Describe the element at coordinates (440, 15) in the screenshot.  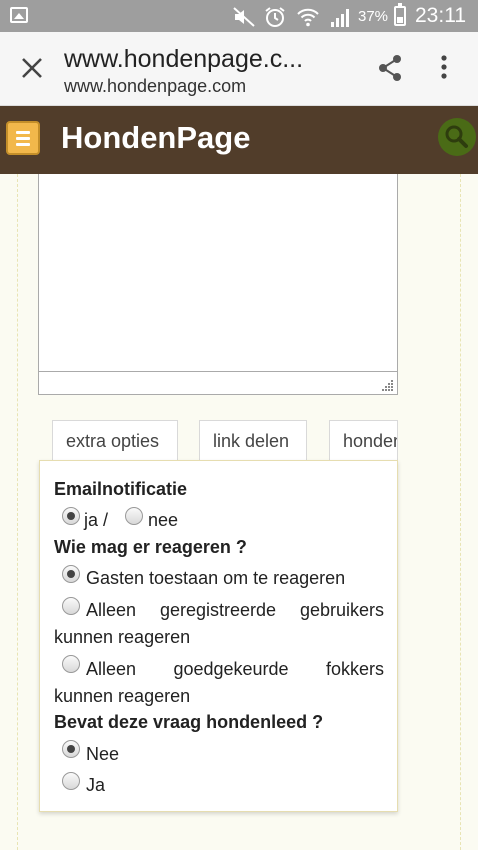
I see `clock: 23:11` at that location.